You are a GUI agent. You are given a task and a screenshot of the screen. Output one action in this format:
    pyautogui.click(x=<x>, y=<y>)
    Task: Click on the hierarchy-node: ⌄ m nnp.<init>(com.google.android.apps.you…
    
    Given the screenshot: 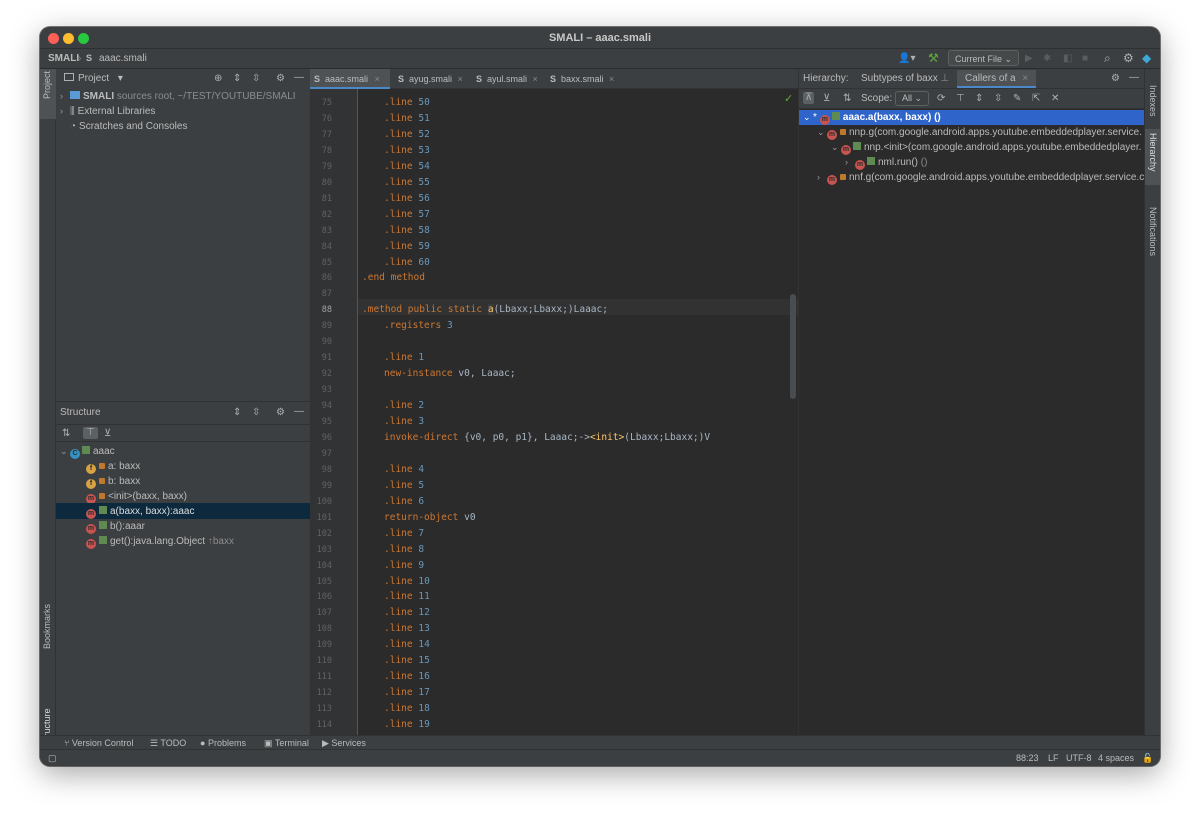 What is the action you would take?
    pyautogui.click(x=986, y=147)
    